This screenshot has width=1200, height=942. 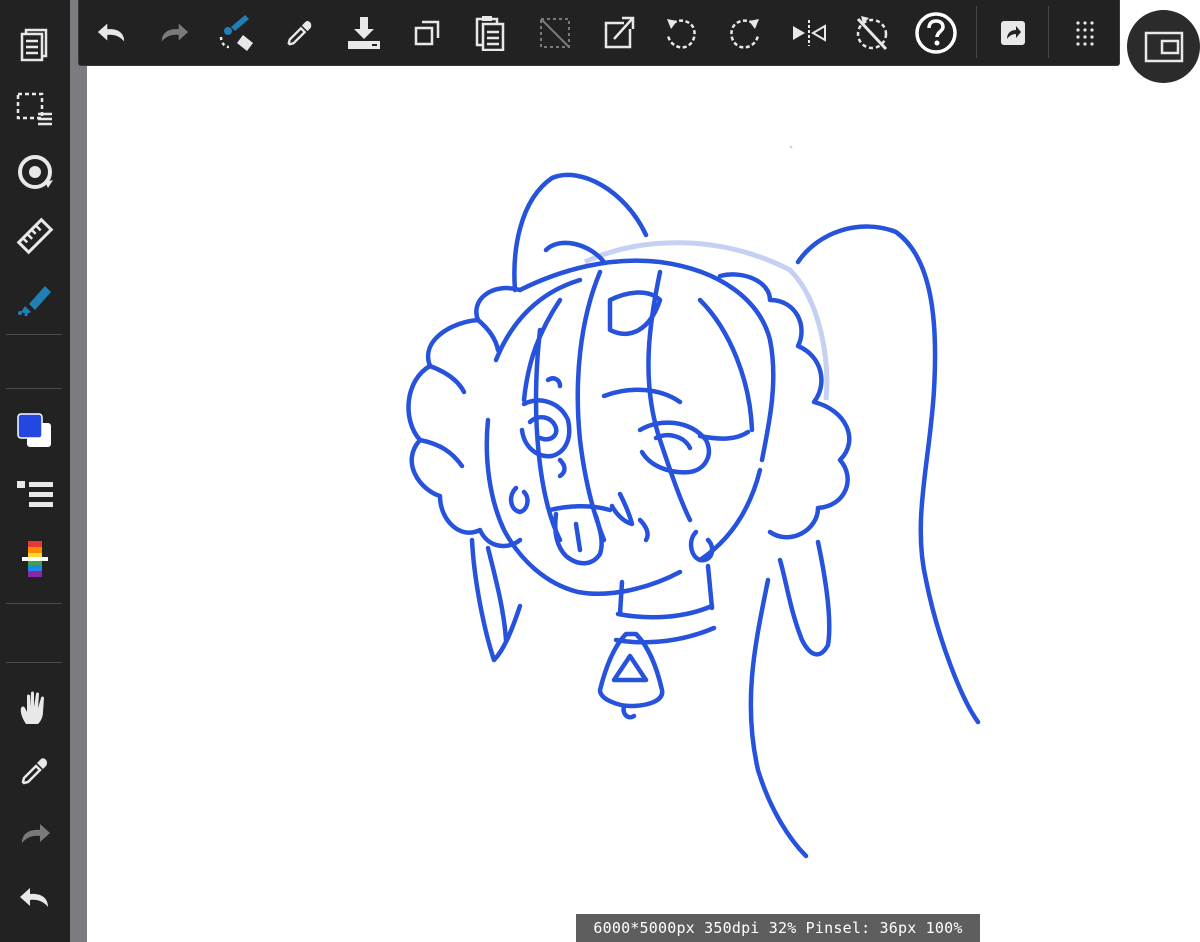 I want to click on brush-settings-icon, so click(x=35, y=494).